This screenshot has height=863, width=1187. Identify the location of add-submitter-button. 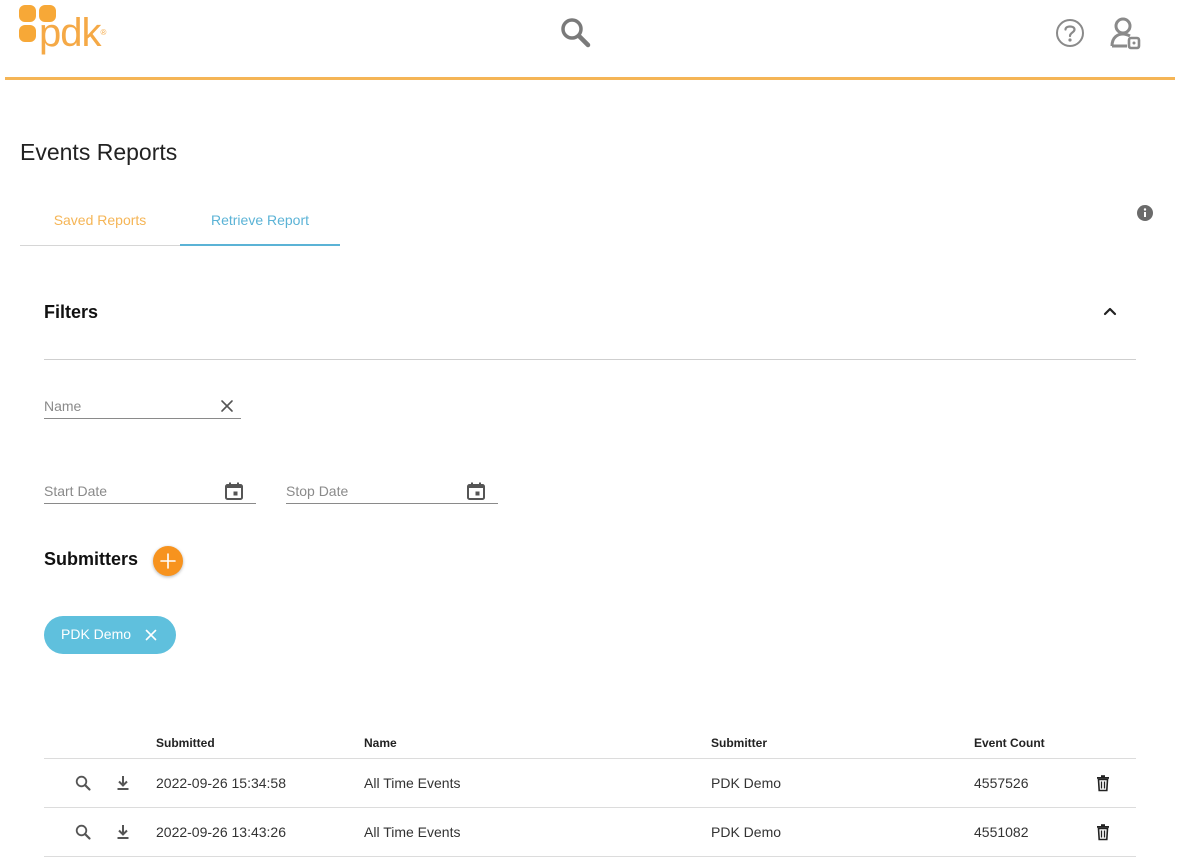
(168, 561).